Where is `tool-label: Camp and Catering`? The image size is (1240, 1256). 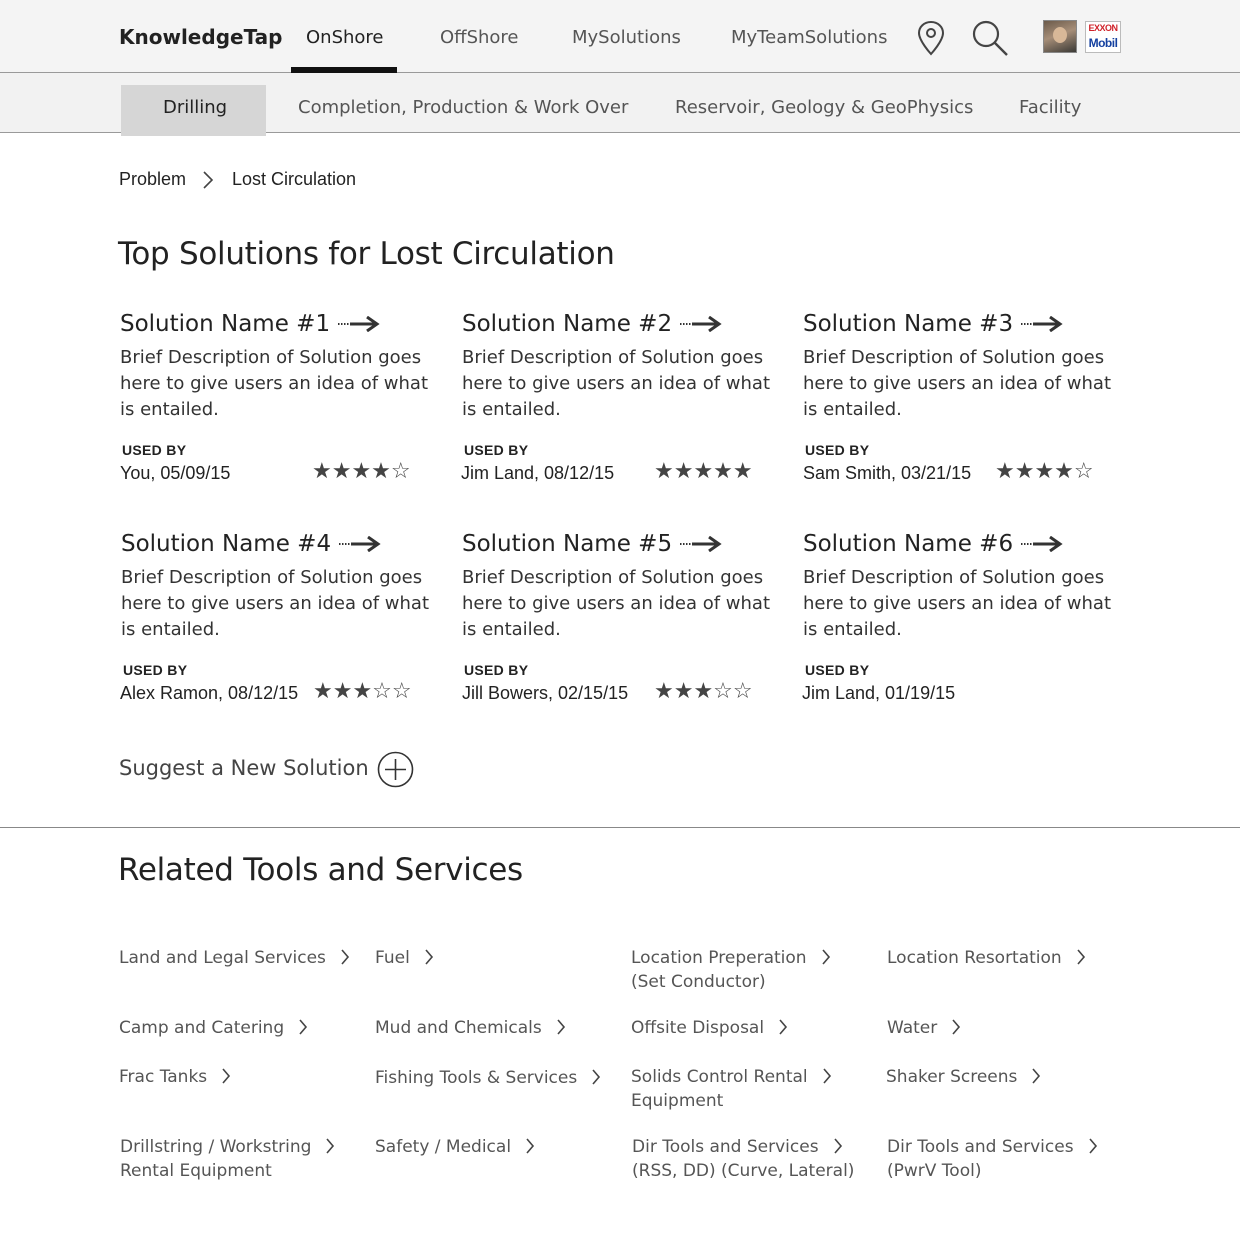 tool-label: Camp and Catering is located at coordinates (202, 1028).